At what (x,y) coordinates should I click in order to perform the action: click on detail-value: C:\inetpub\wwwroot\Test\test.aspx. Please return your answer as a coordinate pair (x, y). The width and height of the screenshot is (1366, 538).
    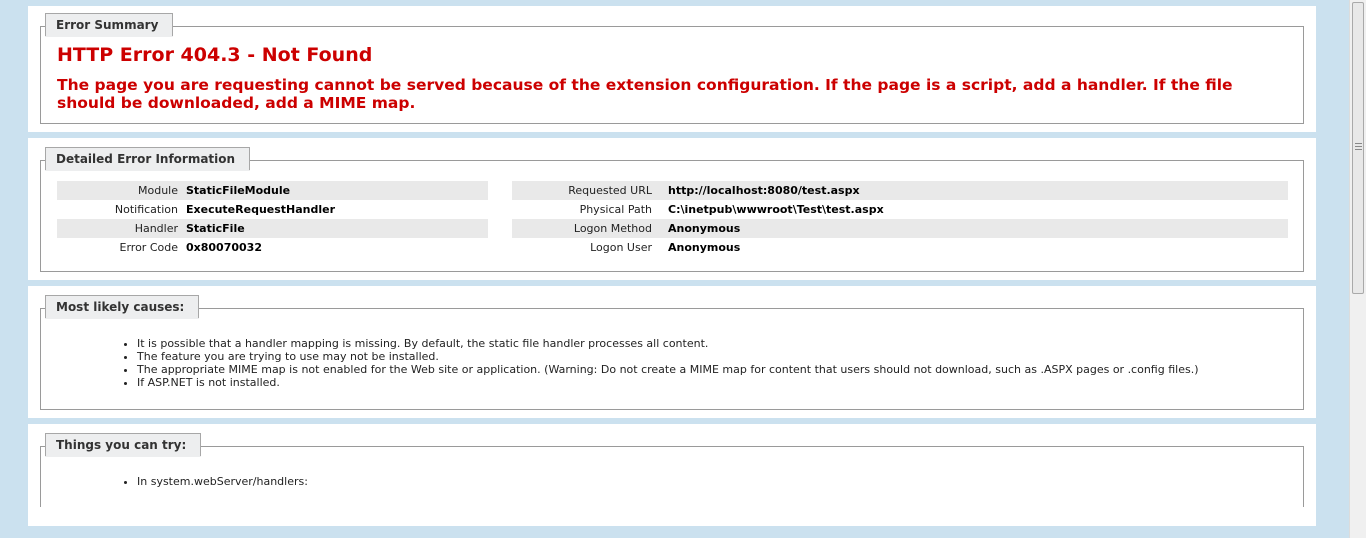
    Looking at the image, I should click on (776, 209).